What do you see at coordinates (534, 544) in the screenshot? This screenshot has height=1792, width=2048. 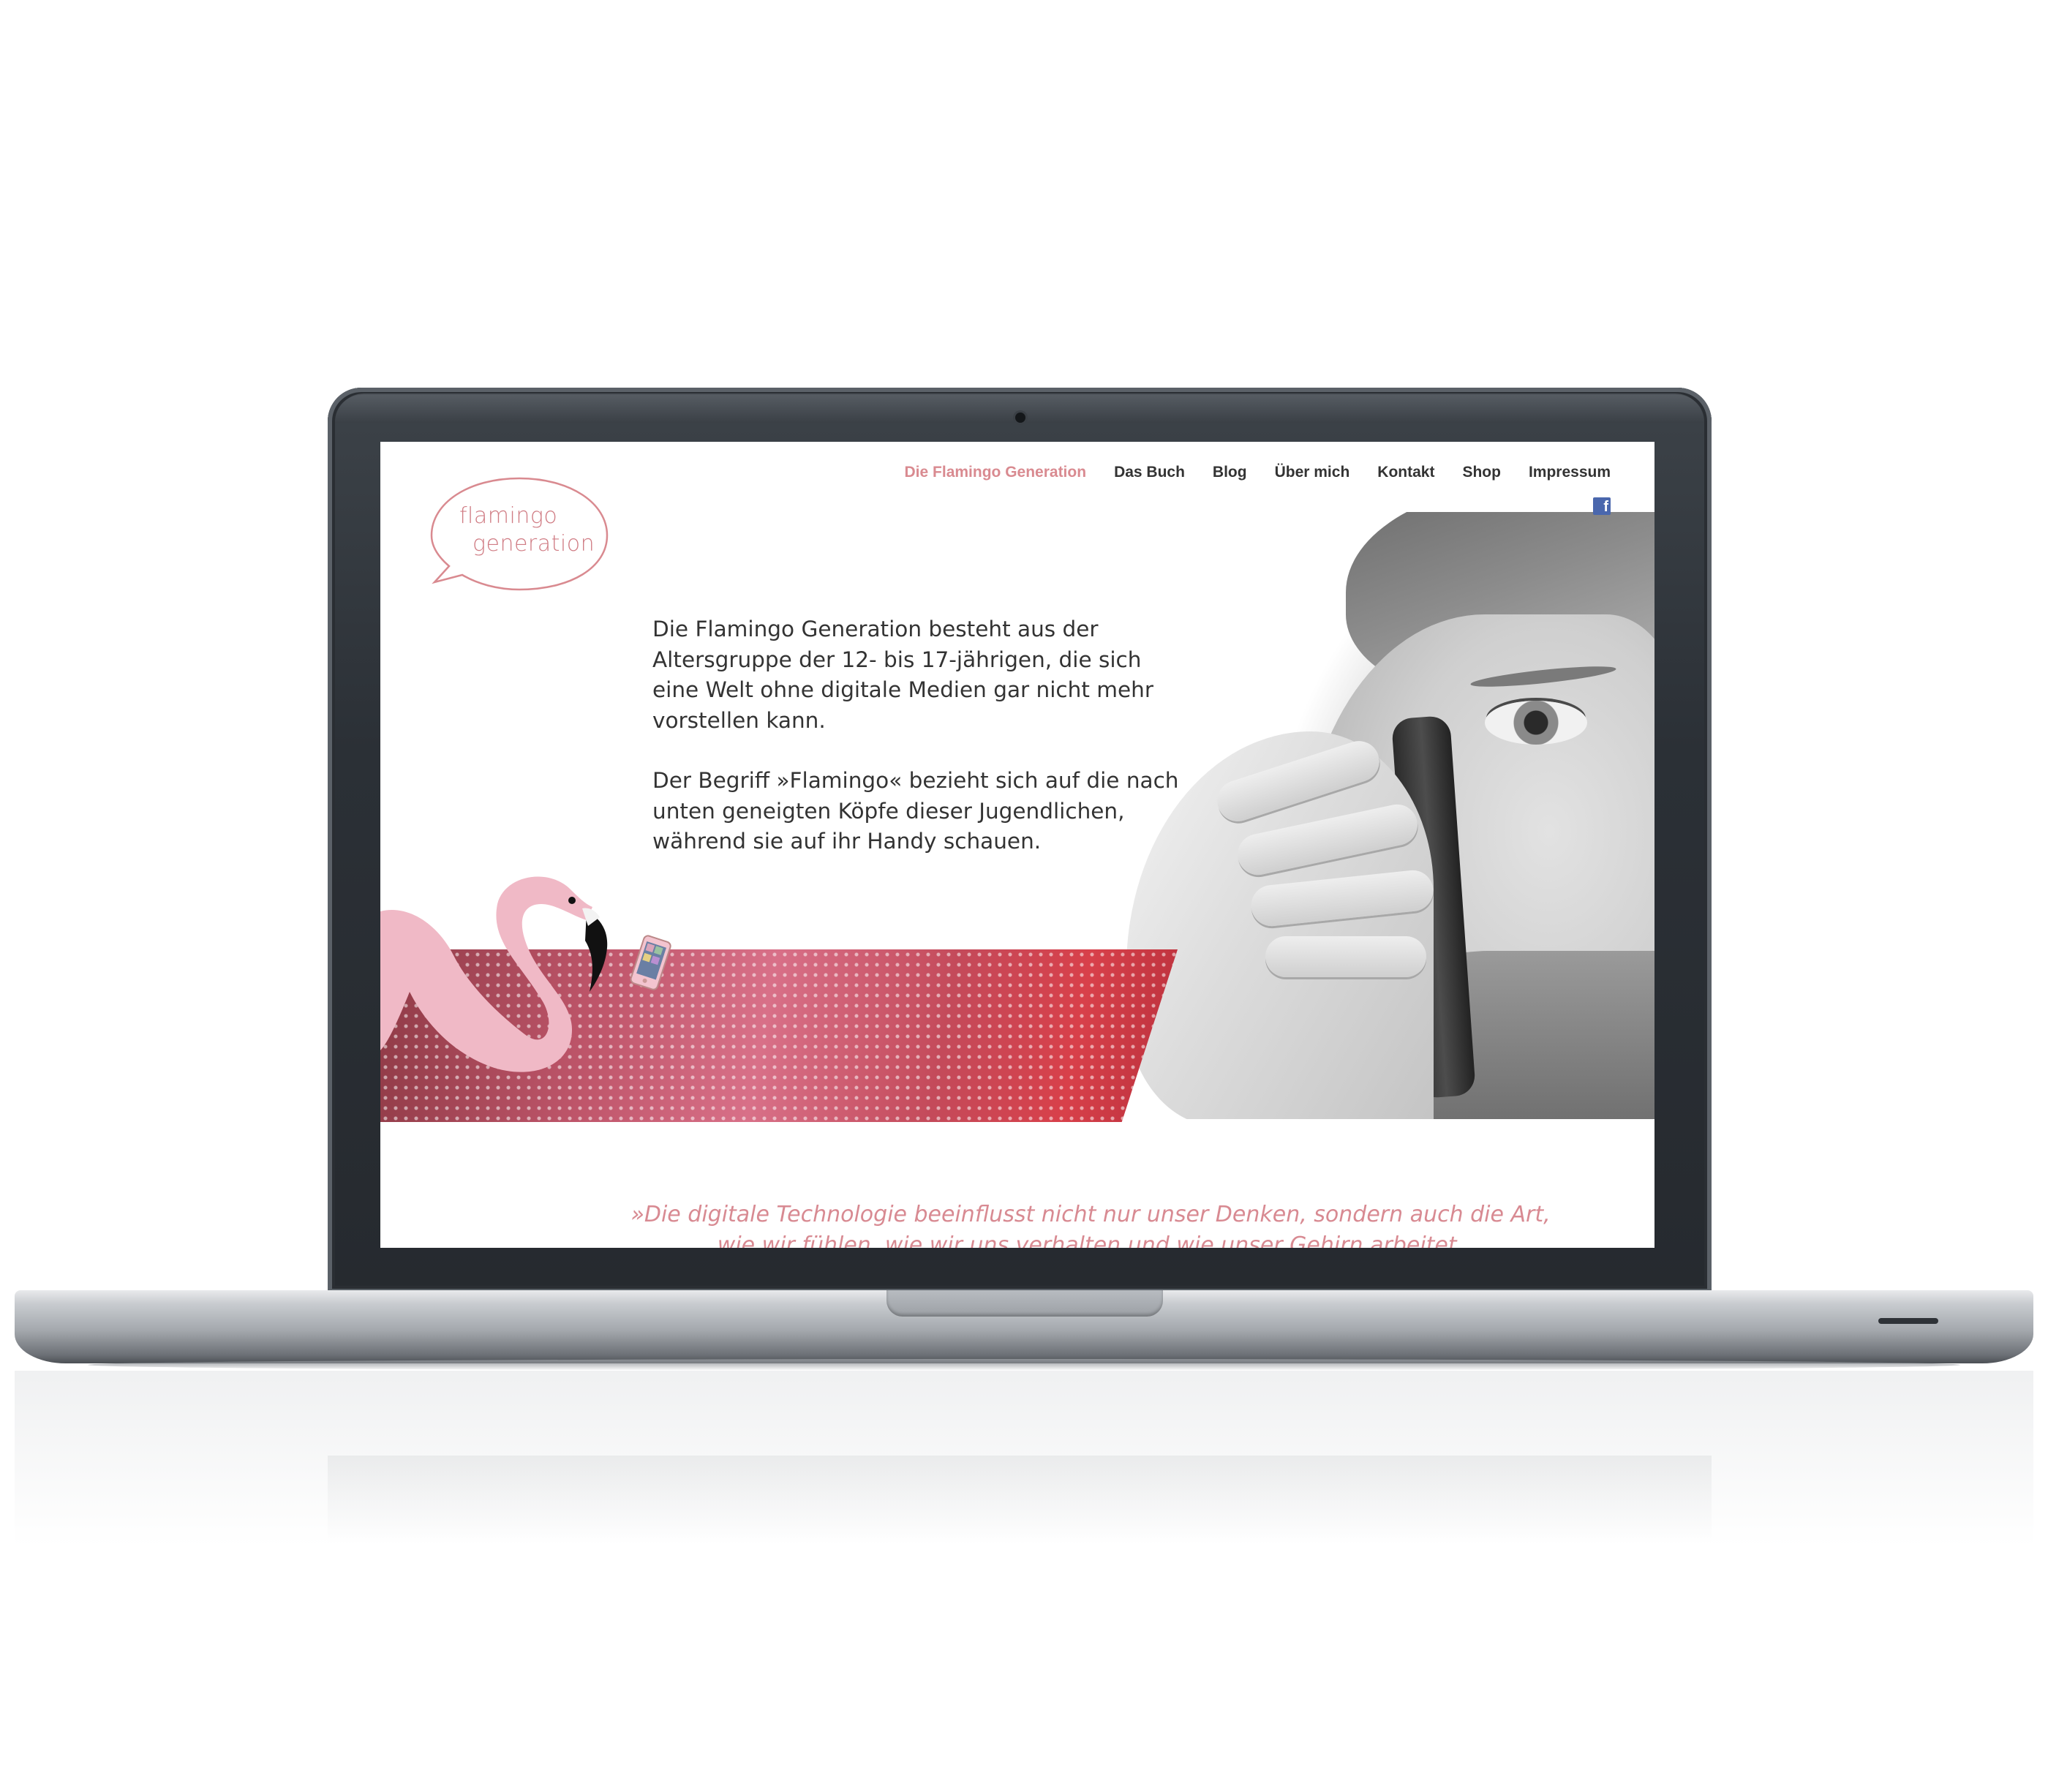 I see `logo-text-line2: generation` at bounding box center [534, 544].